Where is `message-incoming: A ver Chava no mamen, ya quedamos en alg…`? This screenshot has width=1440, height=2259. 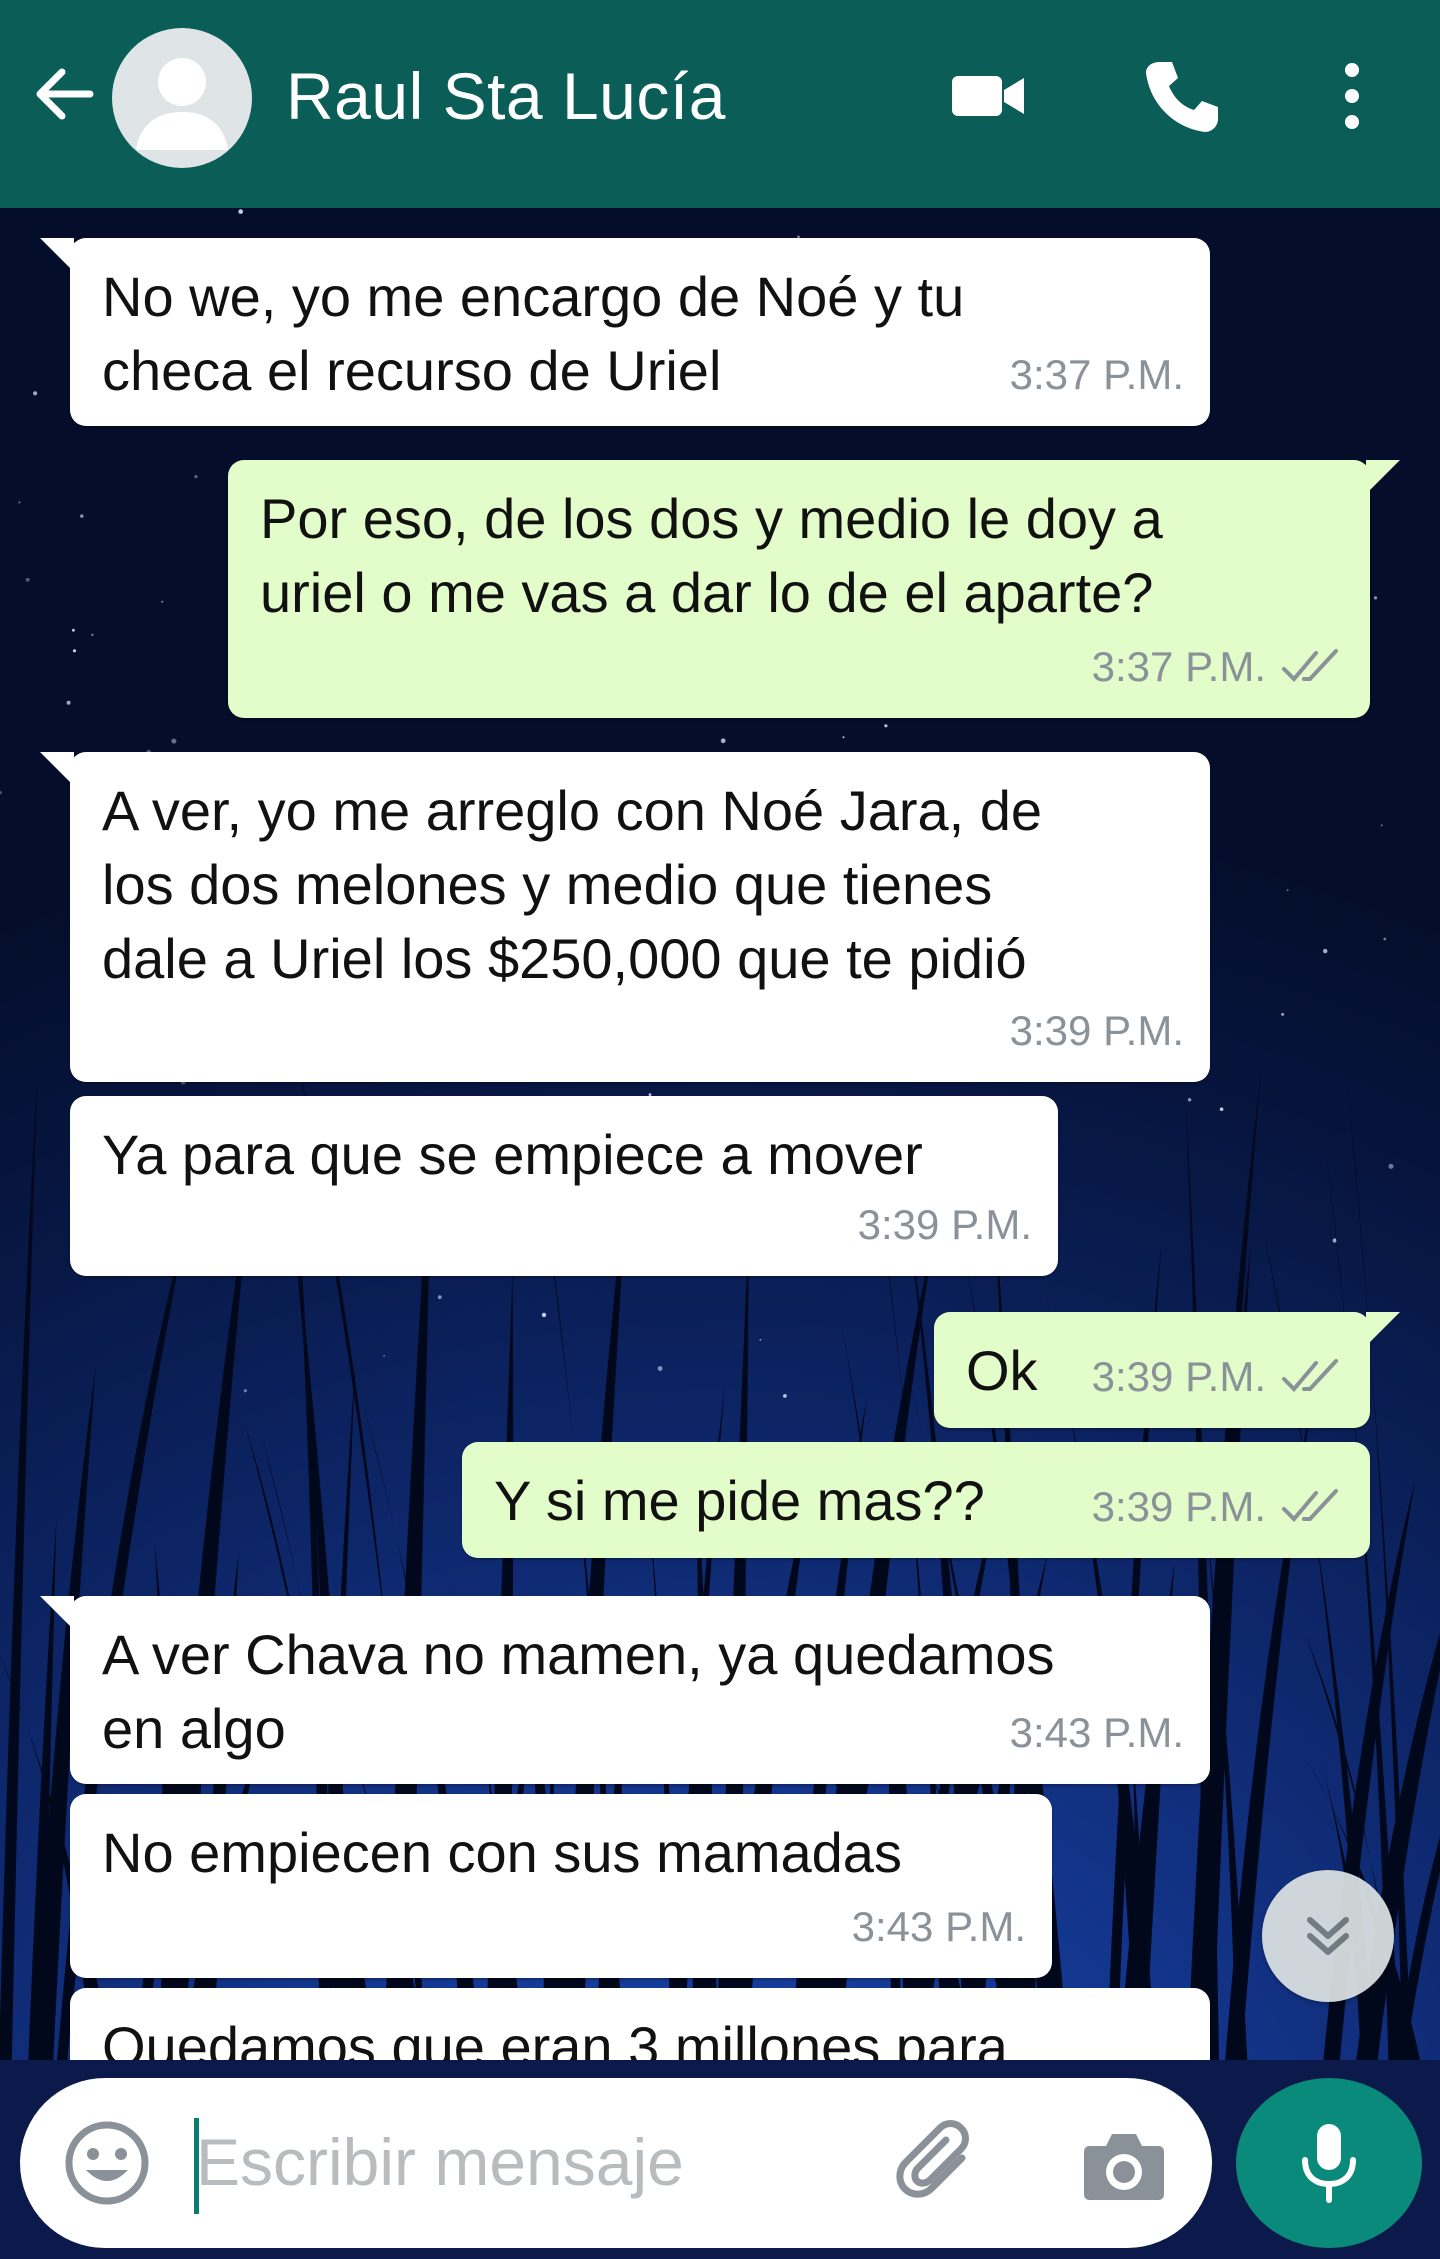
message-incoming: A ver Chava no mamen, ya quedamos en alg… is located at coordinates (625, 1690).